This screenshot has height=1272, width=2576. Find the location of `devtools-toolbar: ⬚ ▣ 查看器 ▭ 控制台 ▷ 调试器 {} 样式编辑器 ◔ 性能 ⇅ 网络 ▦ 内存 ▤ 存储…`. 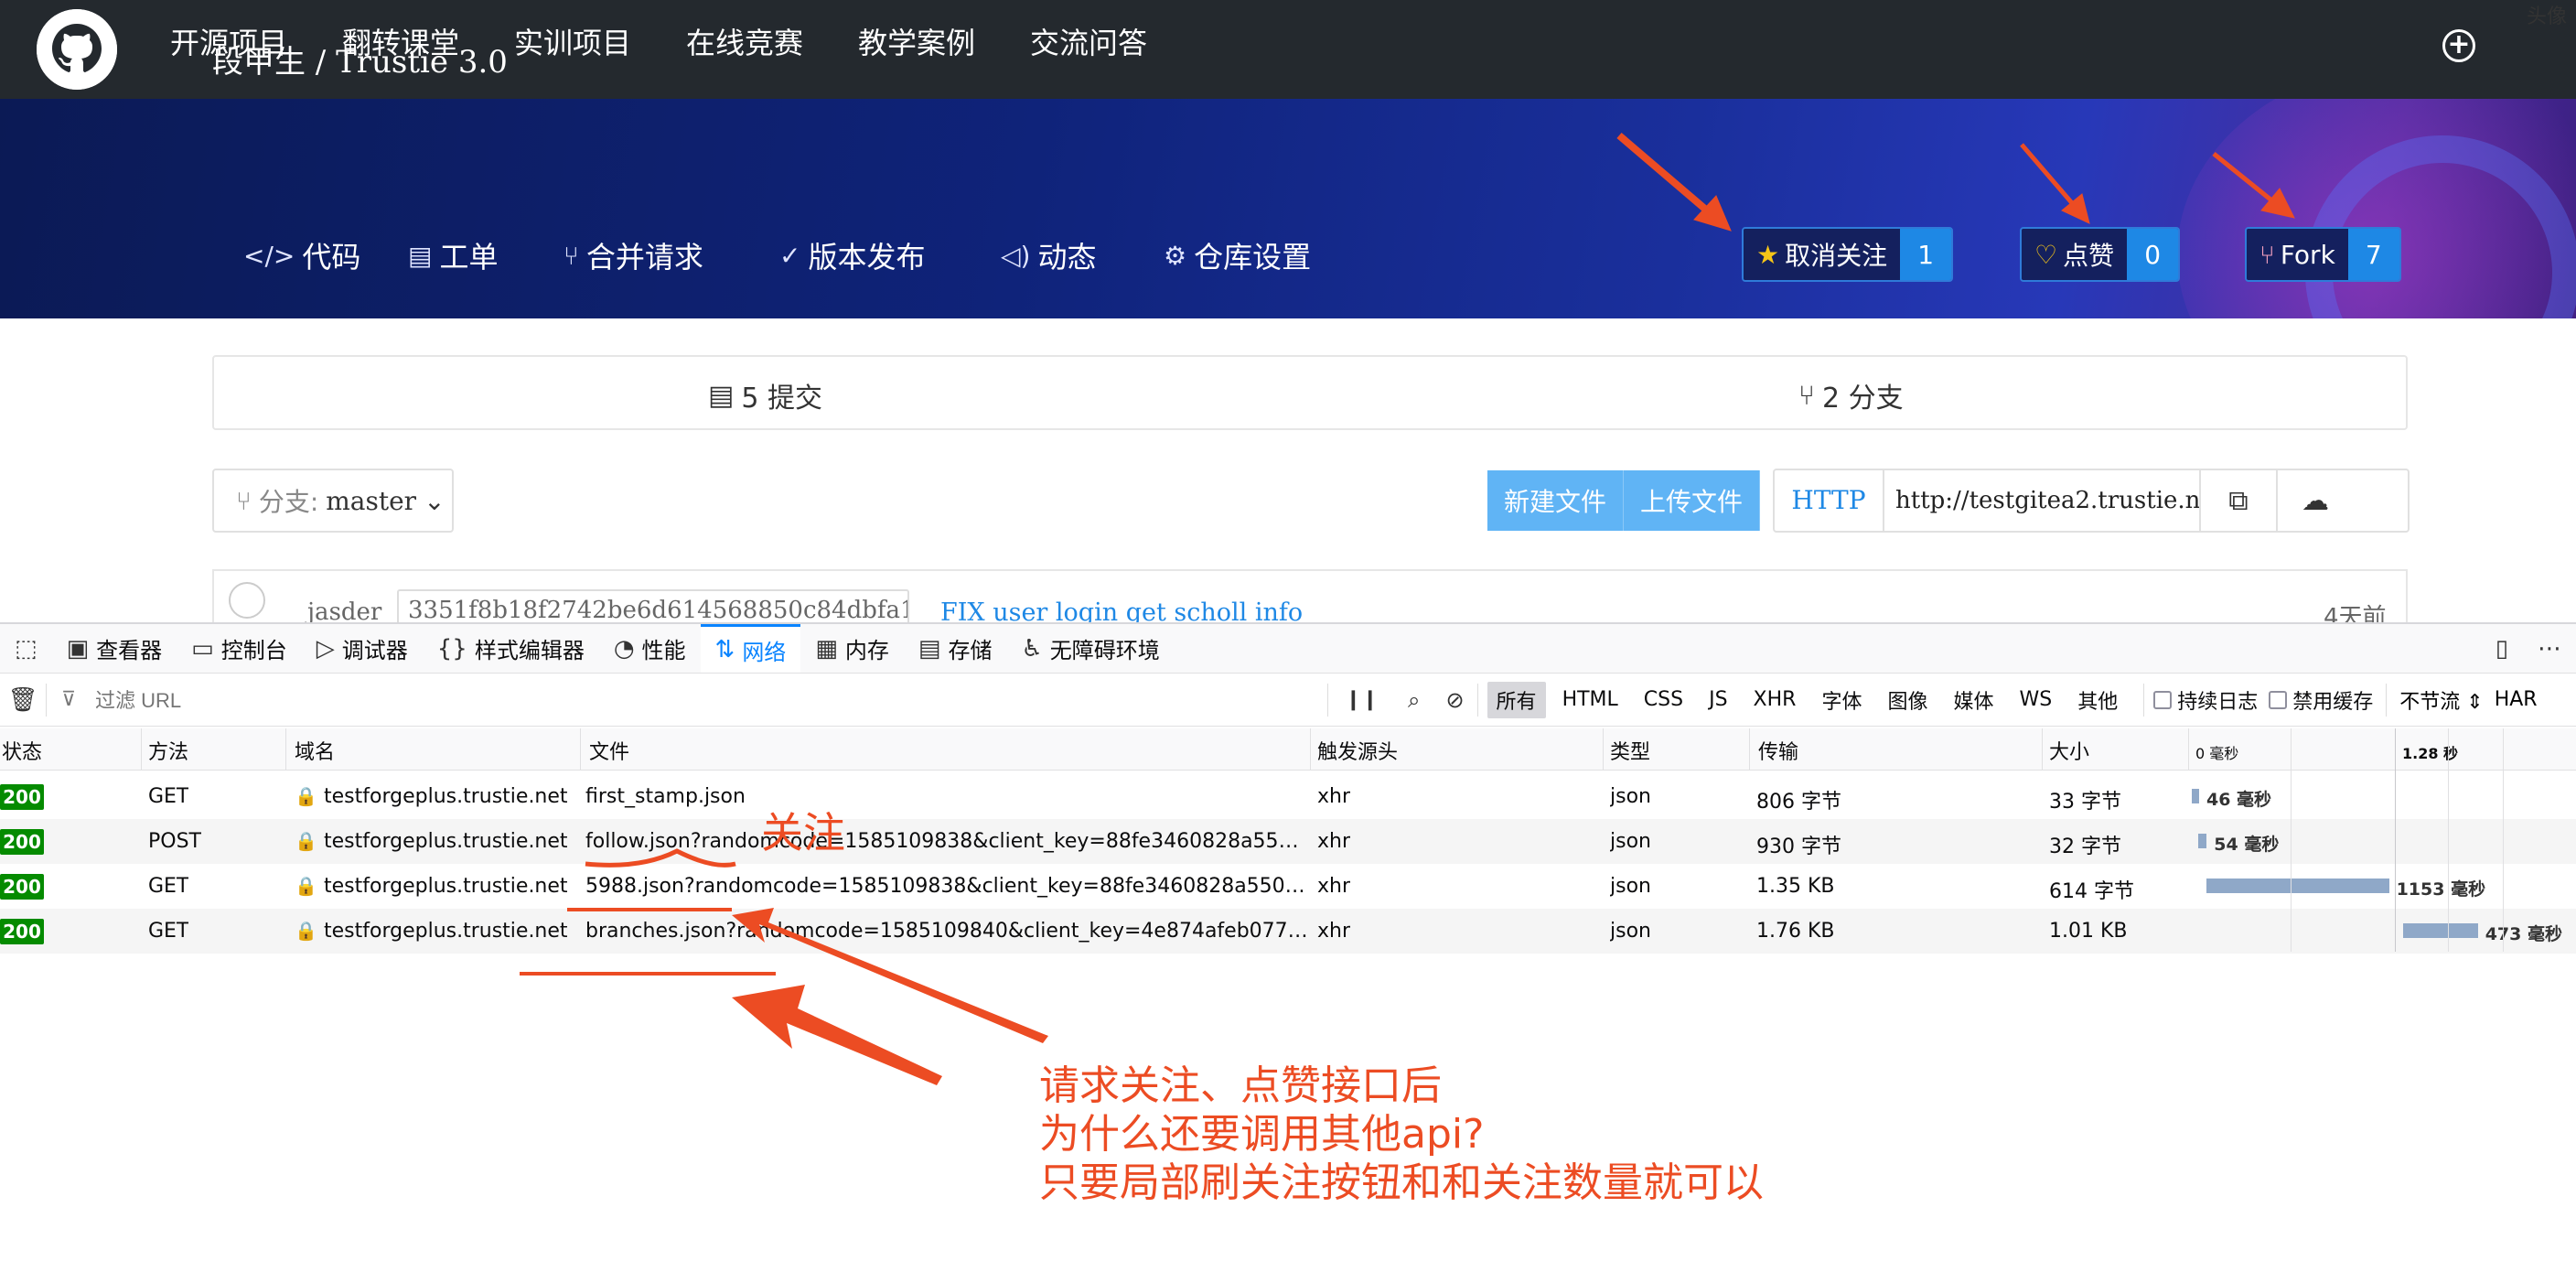

devtools-toolbar: ⬚ ▣ 查看器 ▭ 控制台 ▷ 调试器 {} 样式编辑器 ◔ 性能 ⇅ 网络 ▦ 内存 ▤ 存储… is located at coordinates (1288, 648).